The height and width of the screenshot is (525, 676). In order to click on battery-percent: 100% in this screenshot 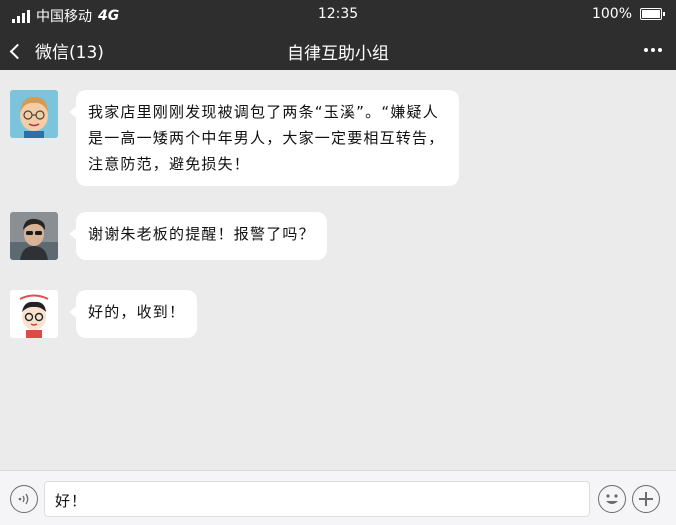, I will do `click(611, 14)`.